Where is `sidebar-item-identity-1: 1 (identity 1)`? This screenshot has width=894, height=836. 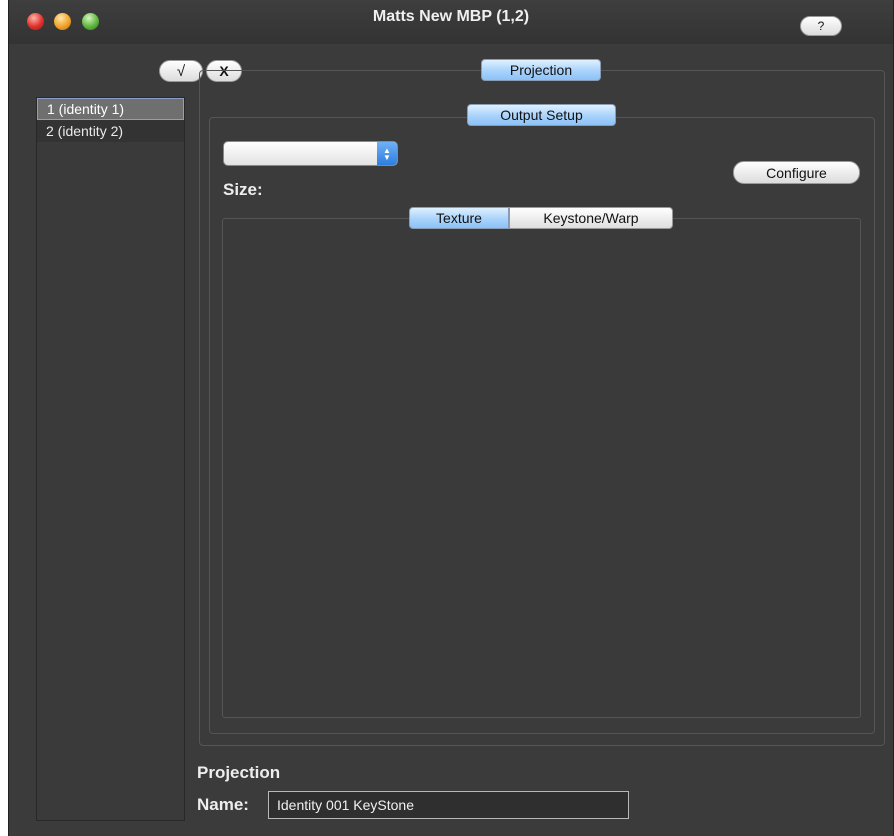
sidebar-item-identity-1: 1 (identity 1) is located at coordinates (110, 109).